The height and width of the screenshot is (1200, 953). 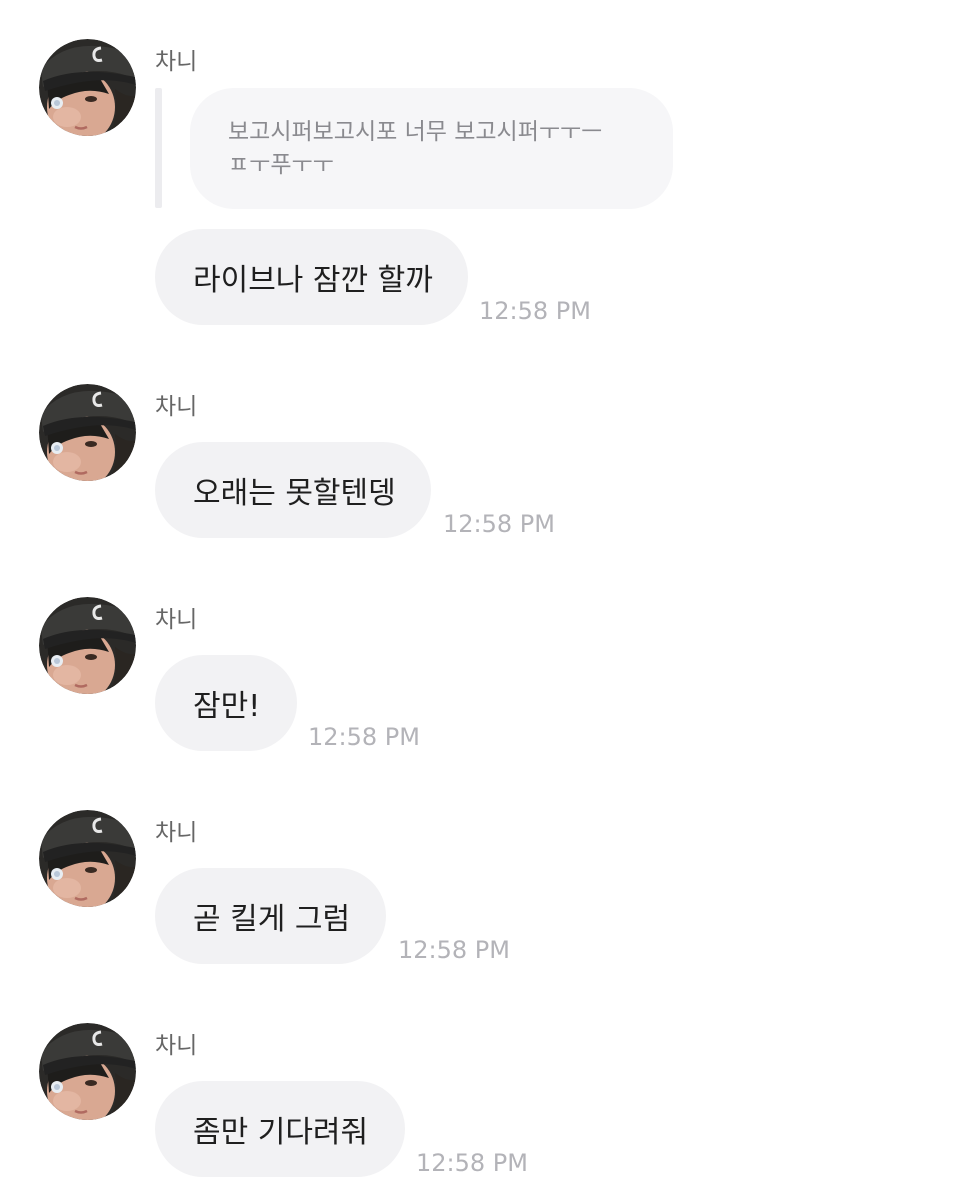 What do you see at coordinates (293, 490) in the screenshot?
I see `message-bubble: 오래는 못할텐뎅` at bounding box center [293, 490].